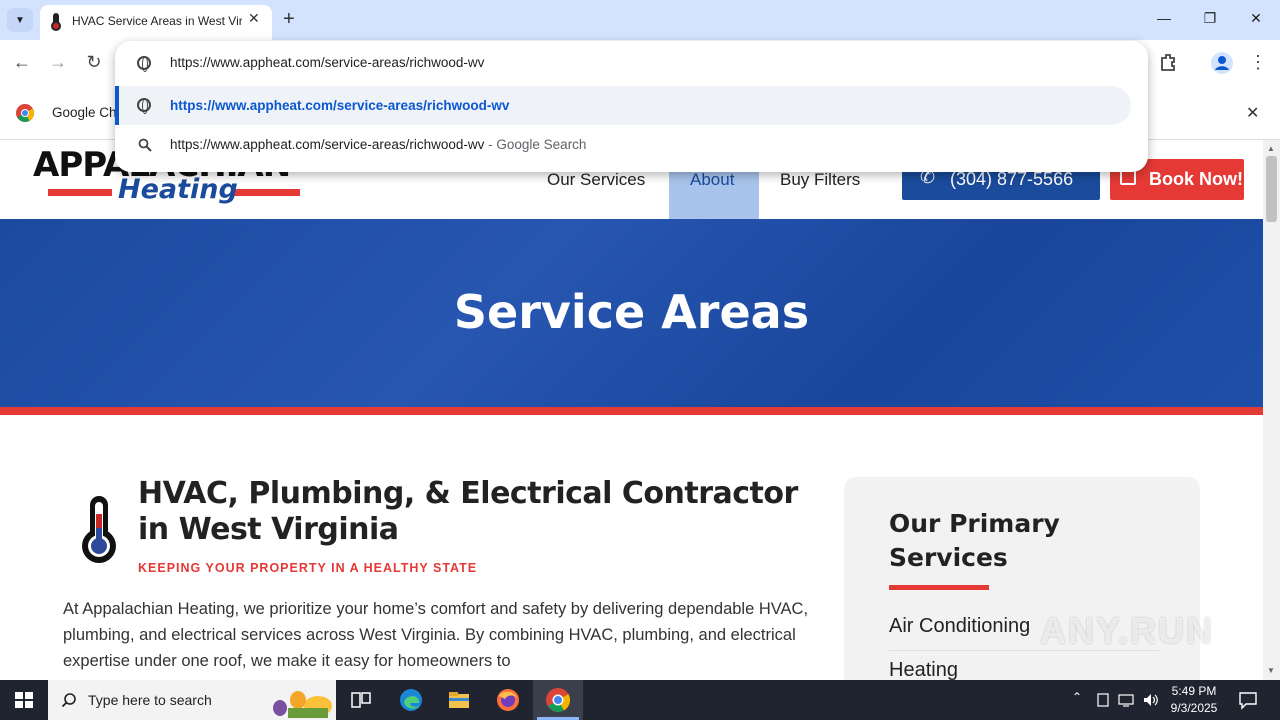  What do you see at coordinates (1194, 708) in the screenshot?
I see `tray-date: 9/3/2025` at bounding box center [1194, 708].